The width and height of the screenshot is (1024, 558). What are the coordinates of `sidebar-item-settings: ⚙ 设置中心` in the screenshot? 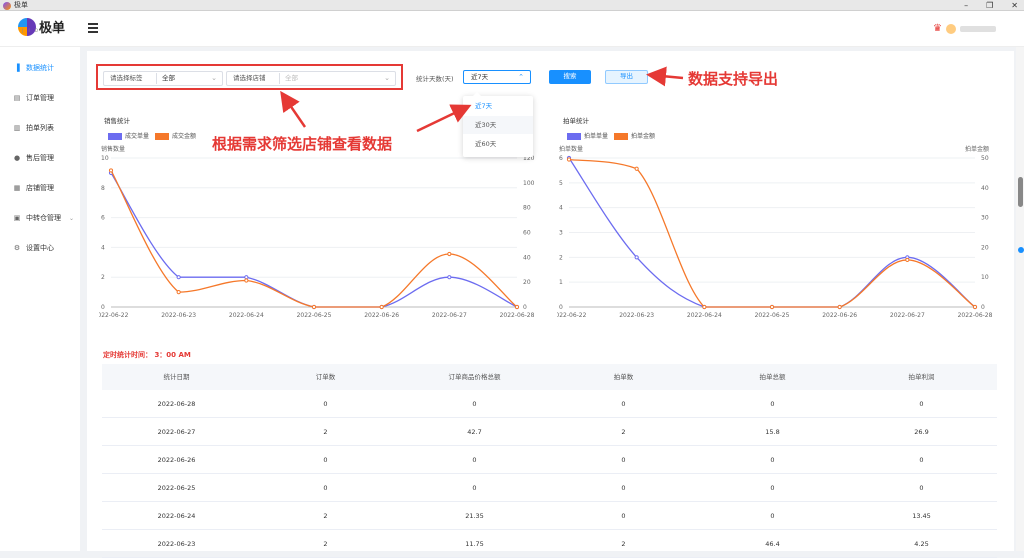 It's located at (40, 248).